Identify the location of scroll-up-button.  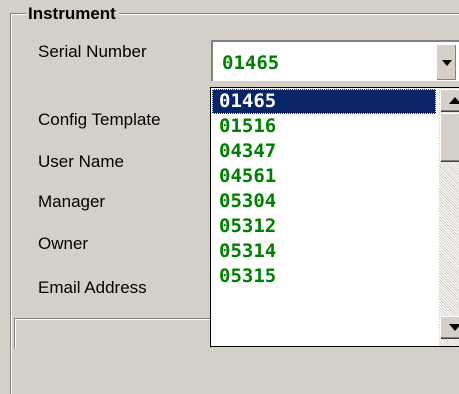
(449, 100).